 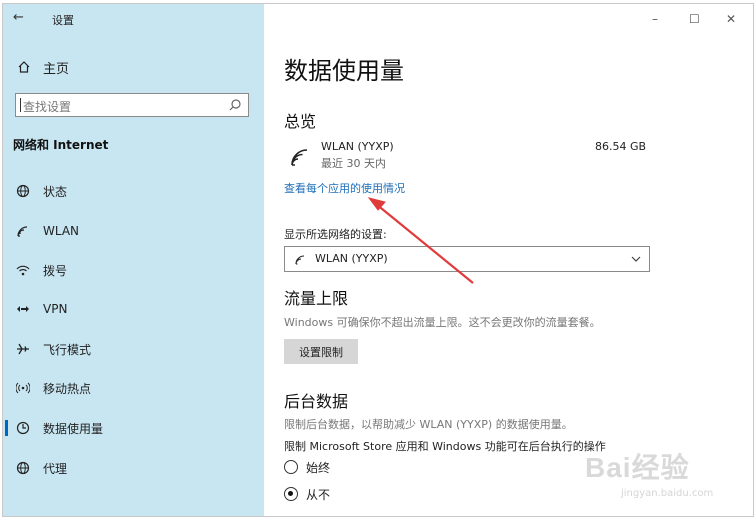 I want to click on background-description: 限制后台数据，以帮助减少 WLAN (YYXP) 的数据使用量。, so click(x=428, y=424).